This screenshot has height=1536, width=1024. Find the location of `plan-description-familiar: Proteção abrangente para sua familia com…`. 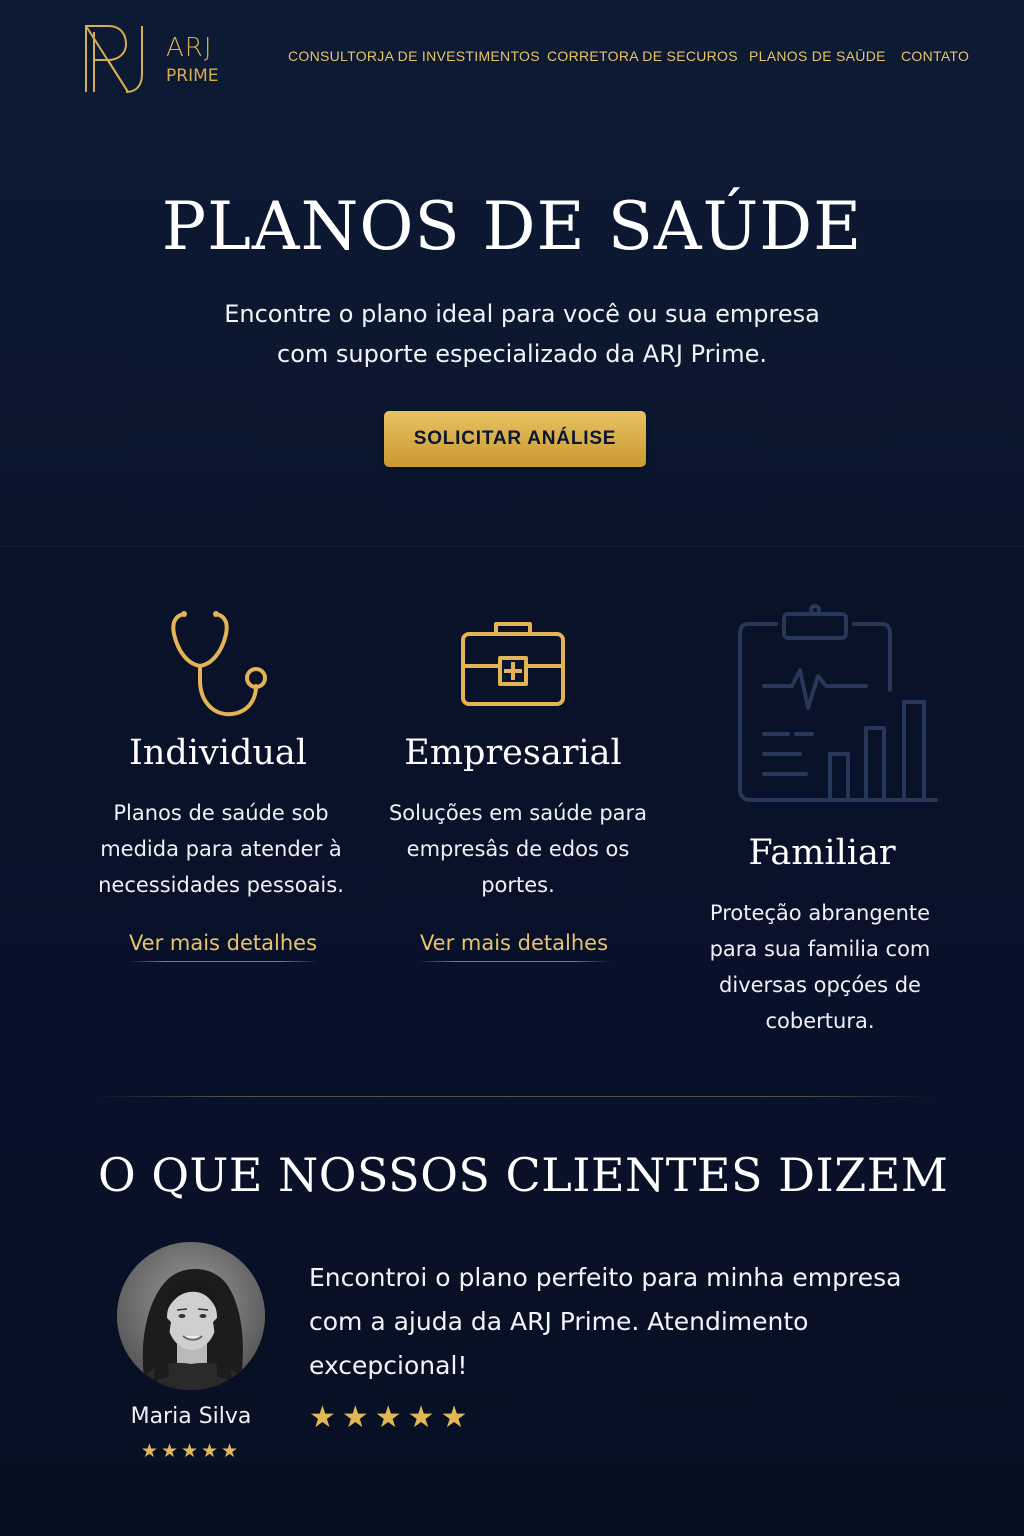

plan-description-familiar: Proteção abrangente para sua familia com… is located at coordinates (820, 967).